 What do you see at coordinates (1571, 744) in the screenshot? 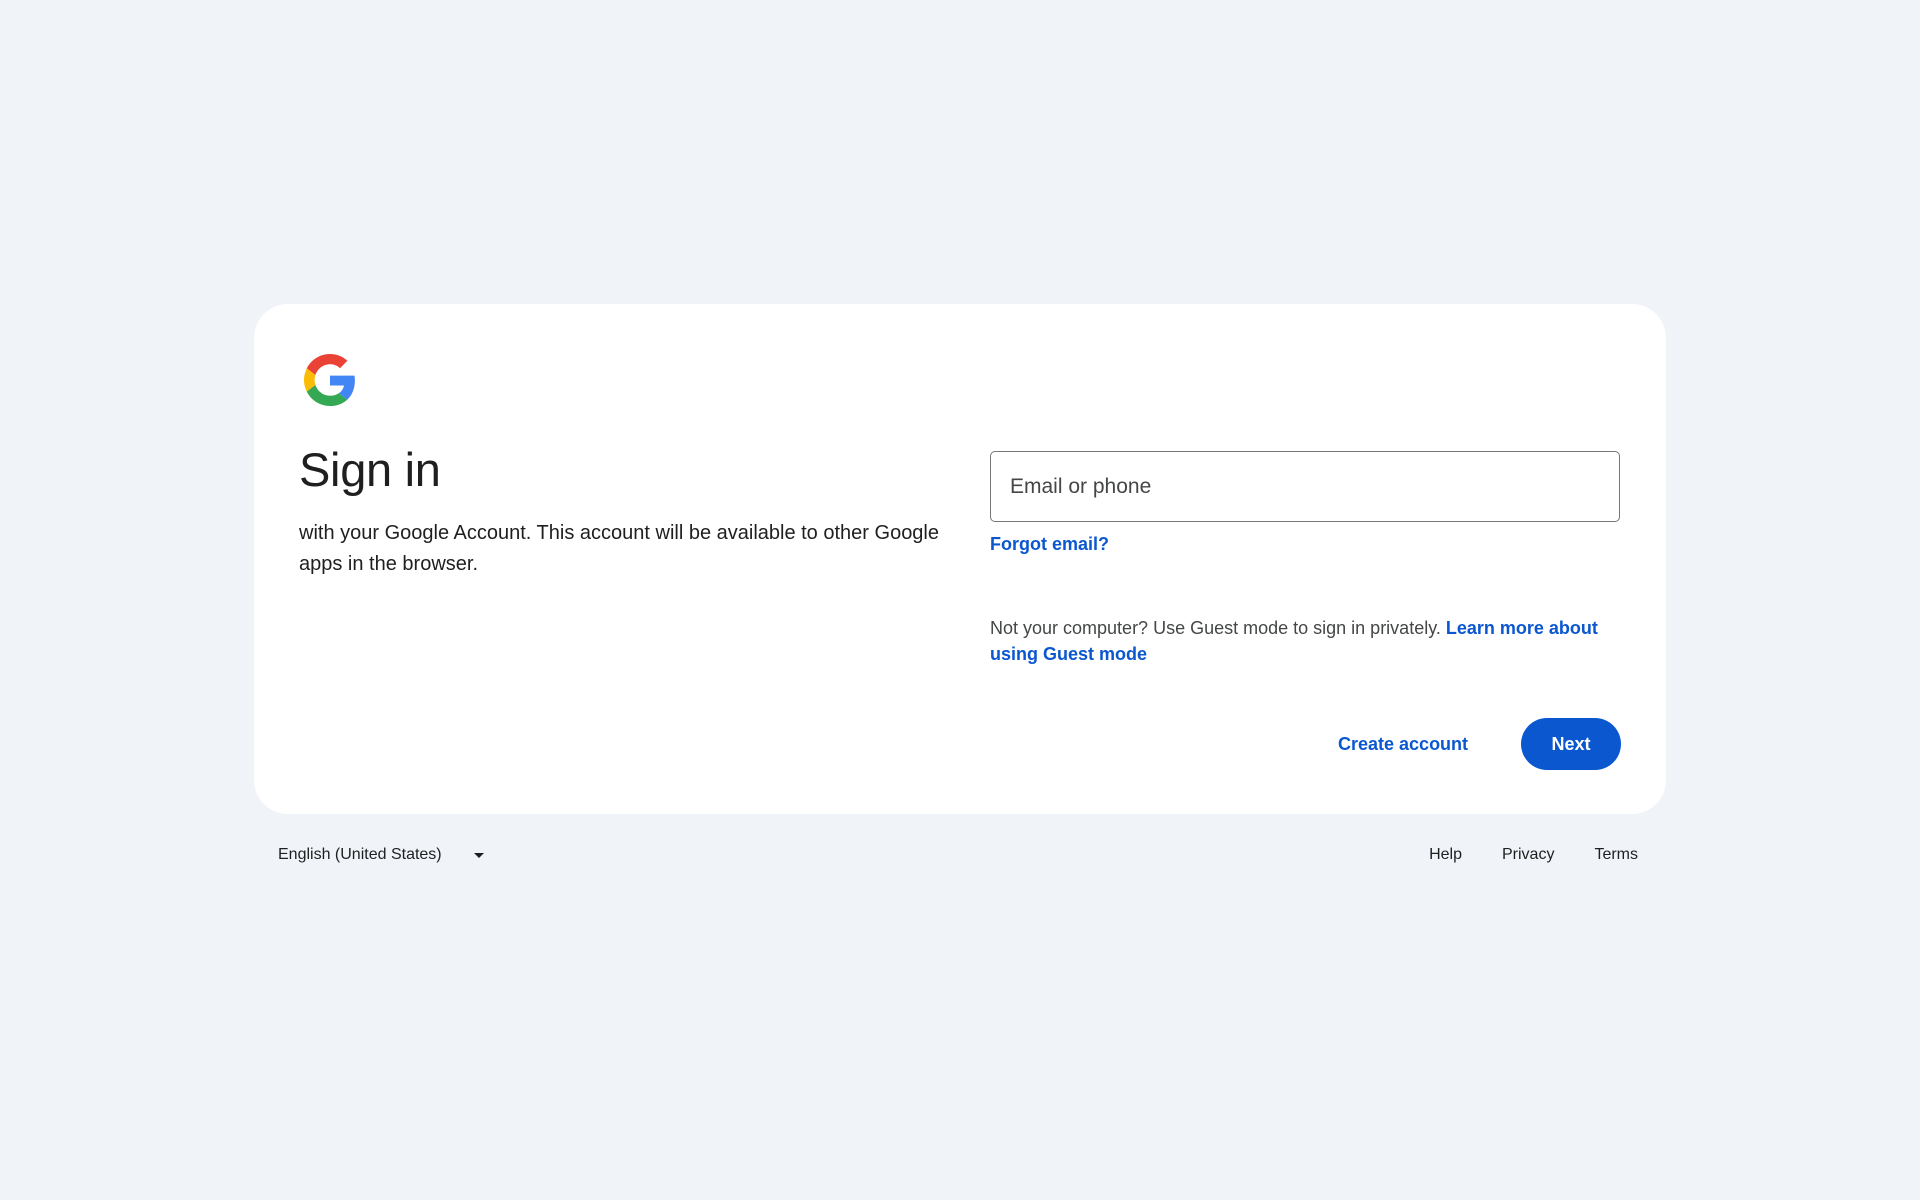
I see `next-button: Next` at bounding box center [1571, 744].